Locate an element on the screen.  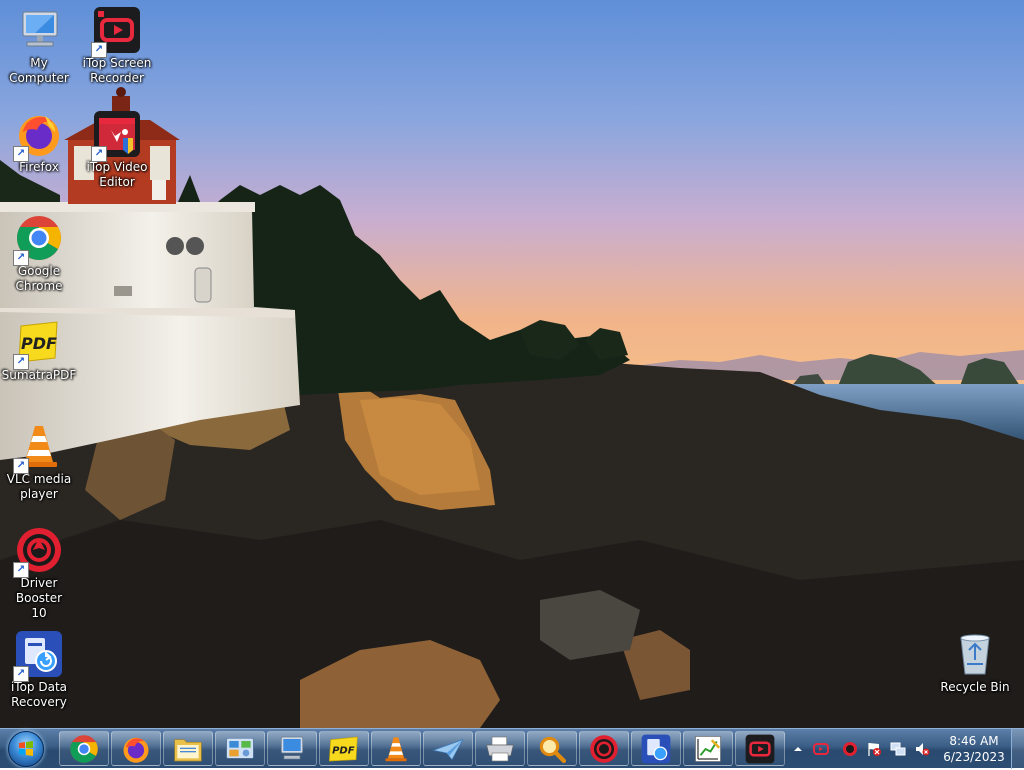
desktop-icon-driver-booster: ↗ Driver Booster 10 is located at coordinates (39, 573).